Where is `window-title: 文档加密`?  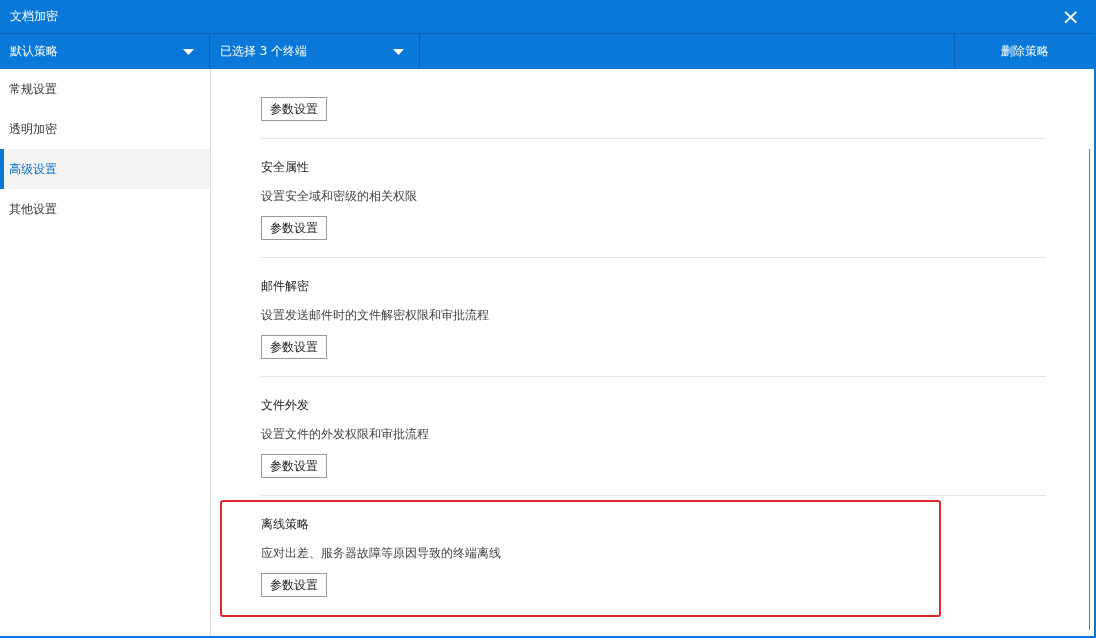
window-title: 文档加密 is located at coordinates (34, 16).